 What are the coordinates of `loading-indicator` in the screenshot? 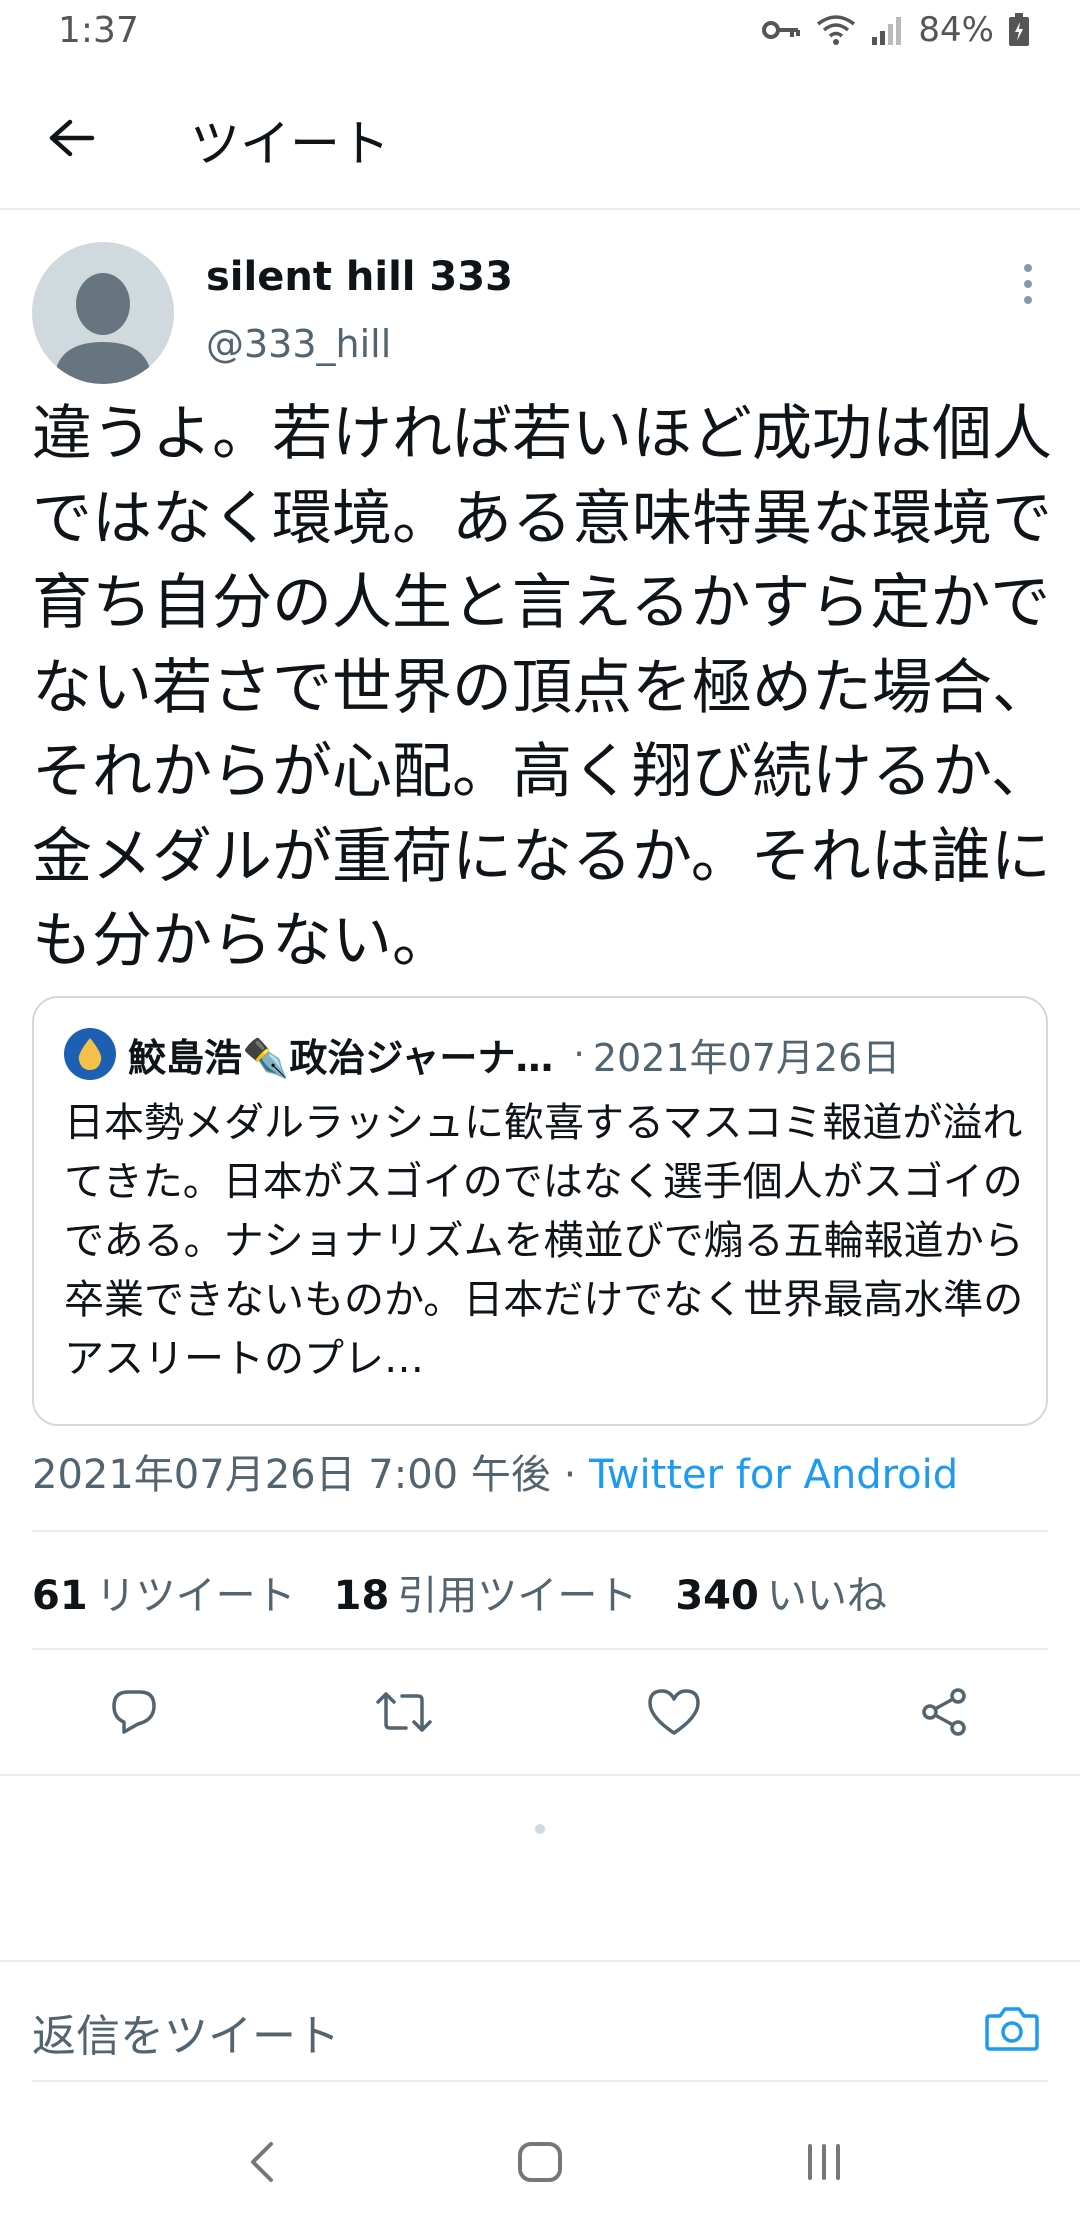 It's located at (540, 1829).